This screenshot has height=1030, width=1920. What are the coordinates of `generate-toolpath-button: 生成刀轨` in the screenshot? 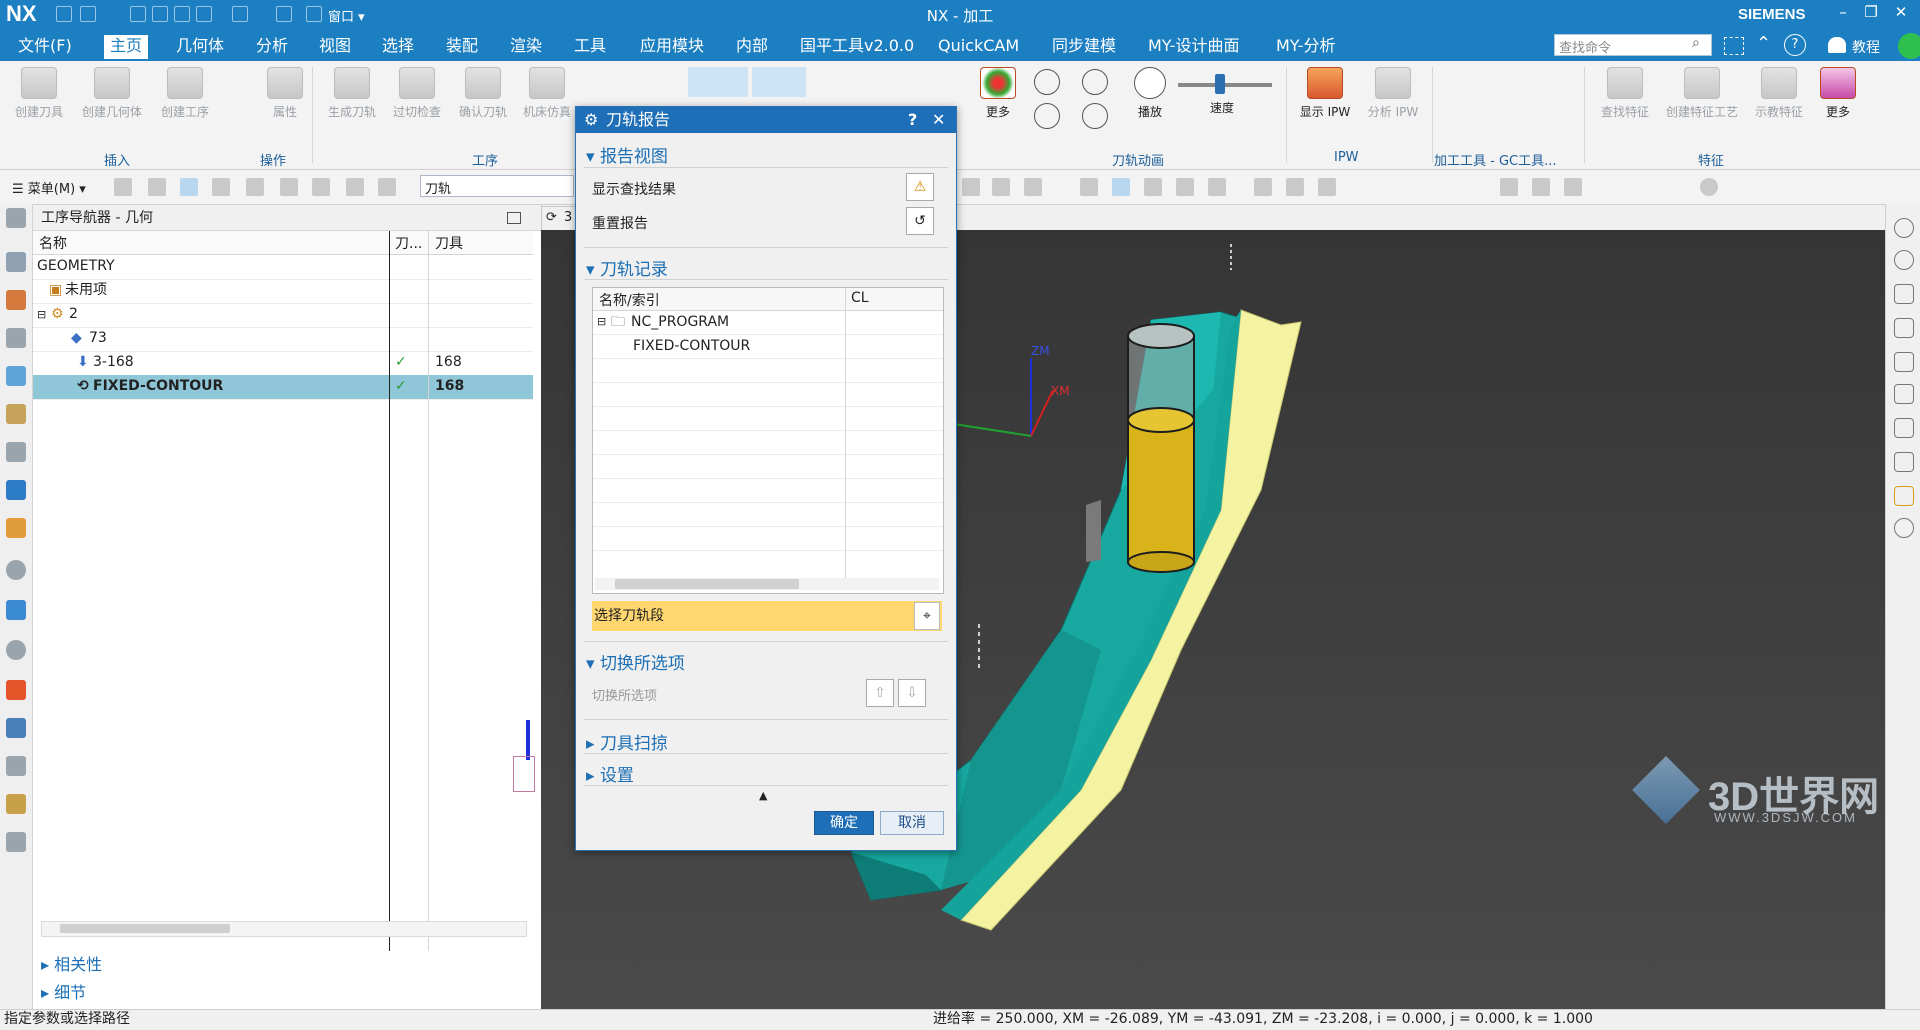 It's located at (352, 93).